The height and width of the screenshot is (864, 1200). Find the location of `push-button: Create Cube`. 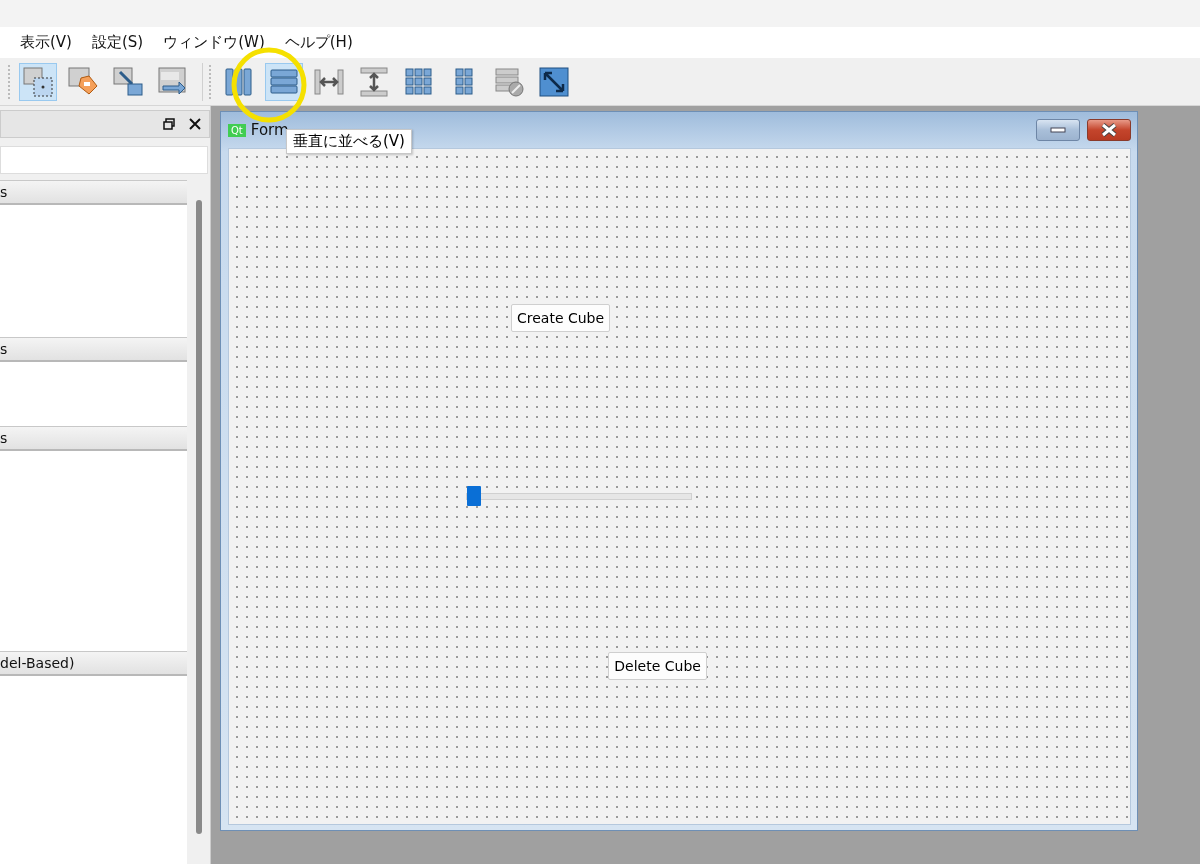

push-button: Create Cube is located at coordinates (561, 318).